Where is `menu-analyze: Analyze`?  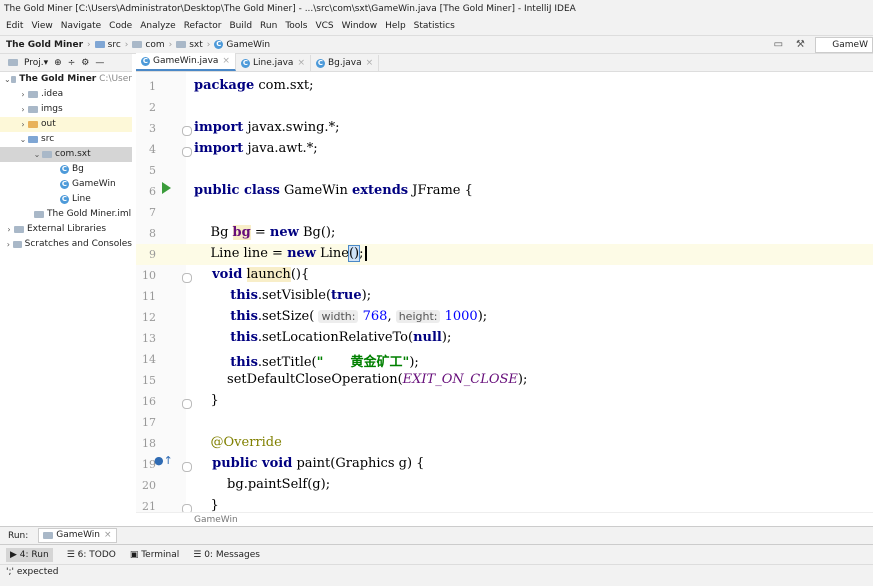
menu-analyze: Analyze is located at coordinates (157, 26).